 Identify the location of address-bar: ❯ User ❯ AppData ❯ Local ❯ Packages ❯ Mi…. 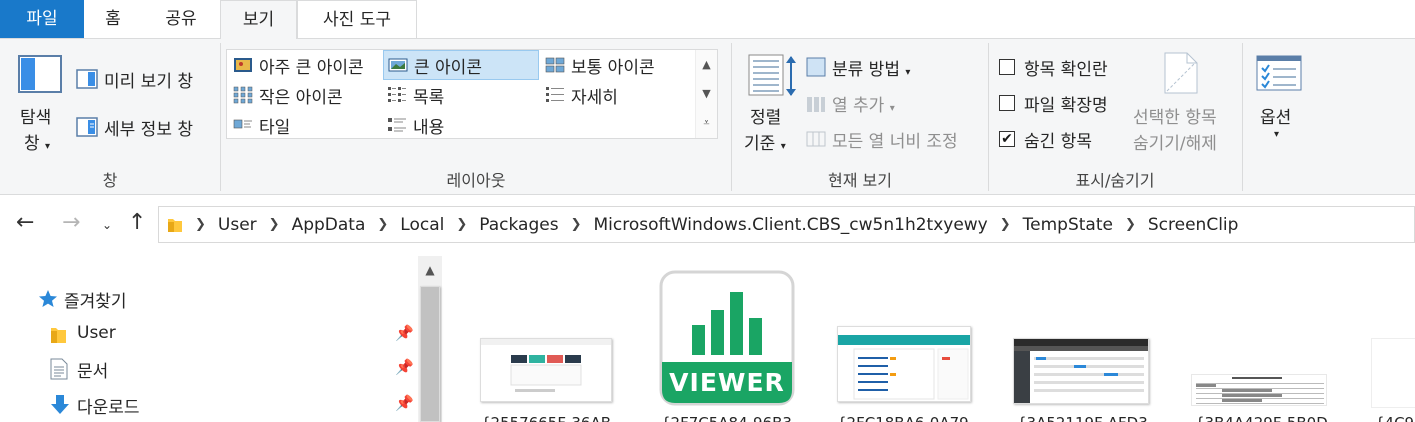
(786, 224).